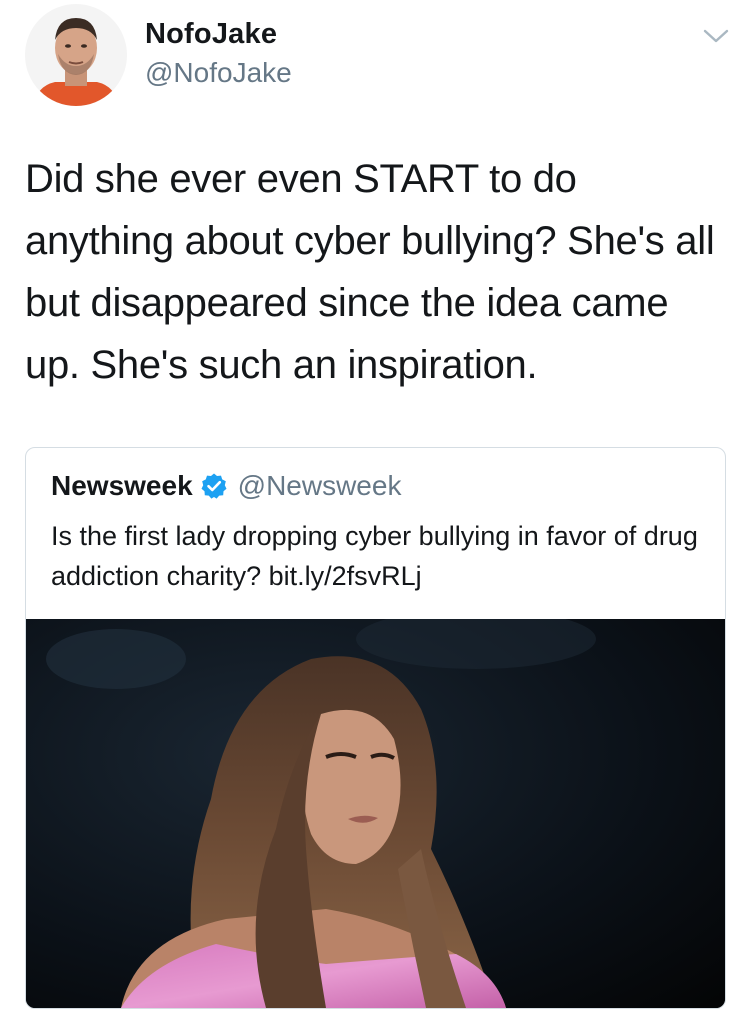 The height and width of the screenshot is (1009, 750). I want to click on quoted-tweet-header: Newsweek @Newsweek, so click(226, 486).